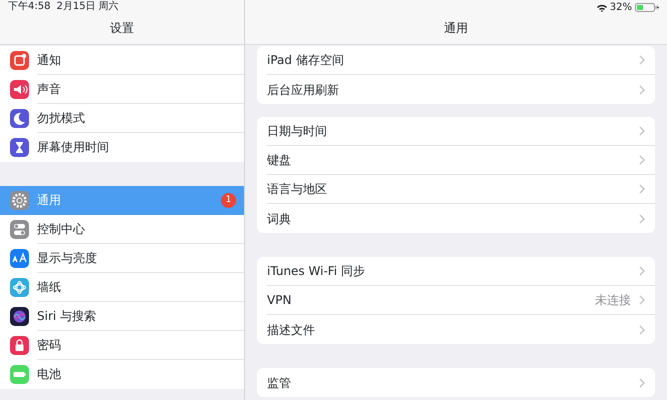 The image size is (667, 400). I want to click on settings-row: 键盘, so click(461, 160).